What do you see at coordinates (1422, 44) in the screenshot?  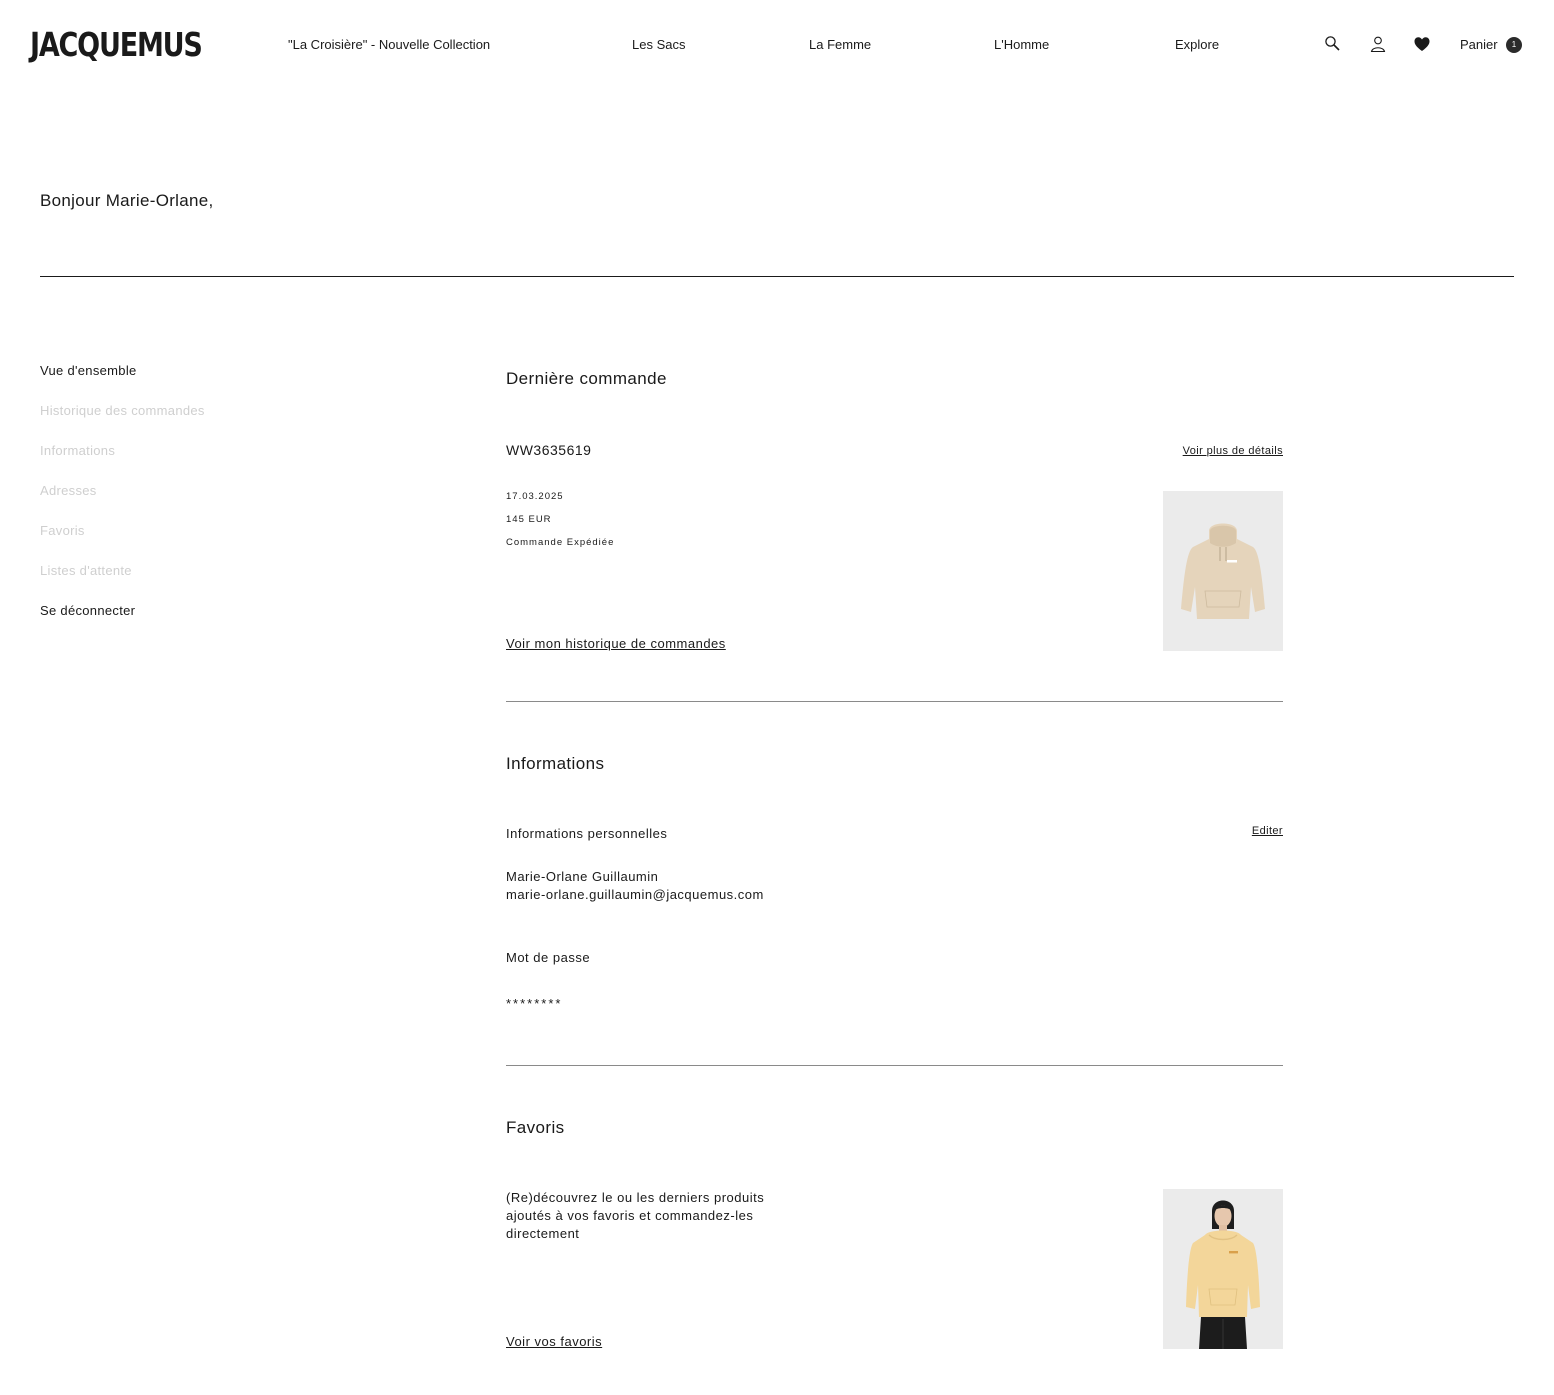 I see `heart-icon` at bounding box center [1422, 44].